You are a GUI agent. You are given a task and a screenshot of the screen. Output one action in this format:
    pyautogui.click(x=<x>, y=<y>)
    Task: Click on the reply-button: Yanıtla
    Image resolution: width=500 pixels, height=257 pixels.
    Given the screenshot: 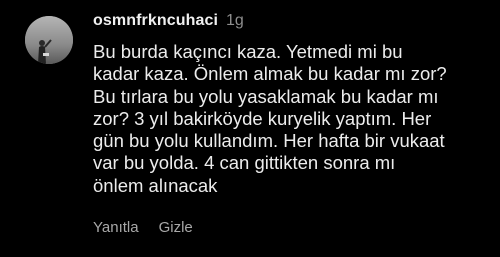 What is the action you would take?
    pyautogui.click(x=116, y=227)
    